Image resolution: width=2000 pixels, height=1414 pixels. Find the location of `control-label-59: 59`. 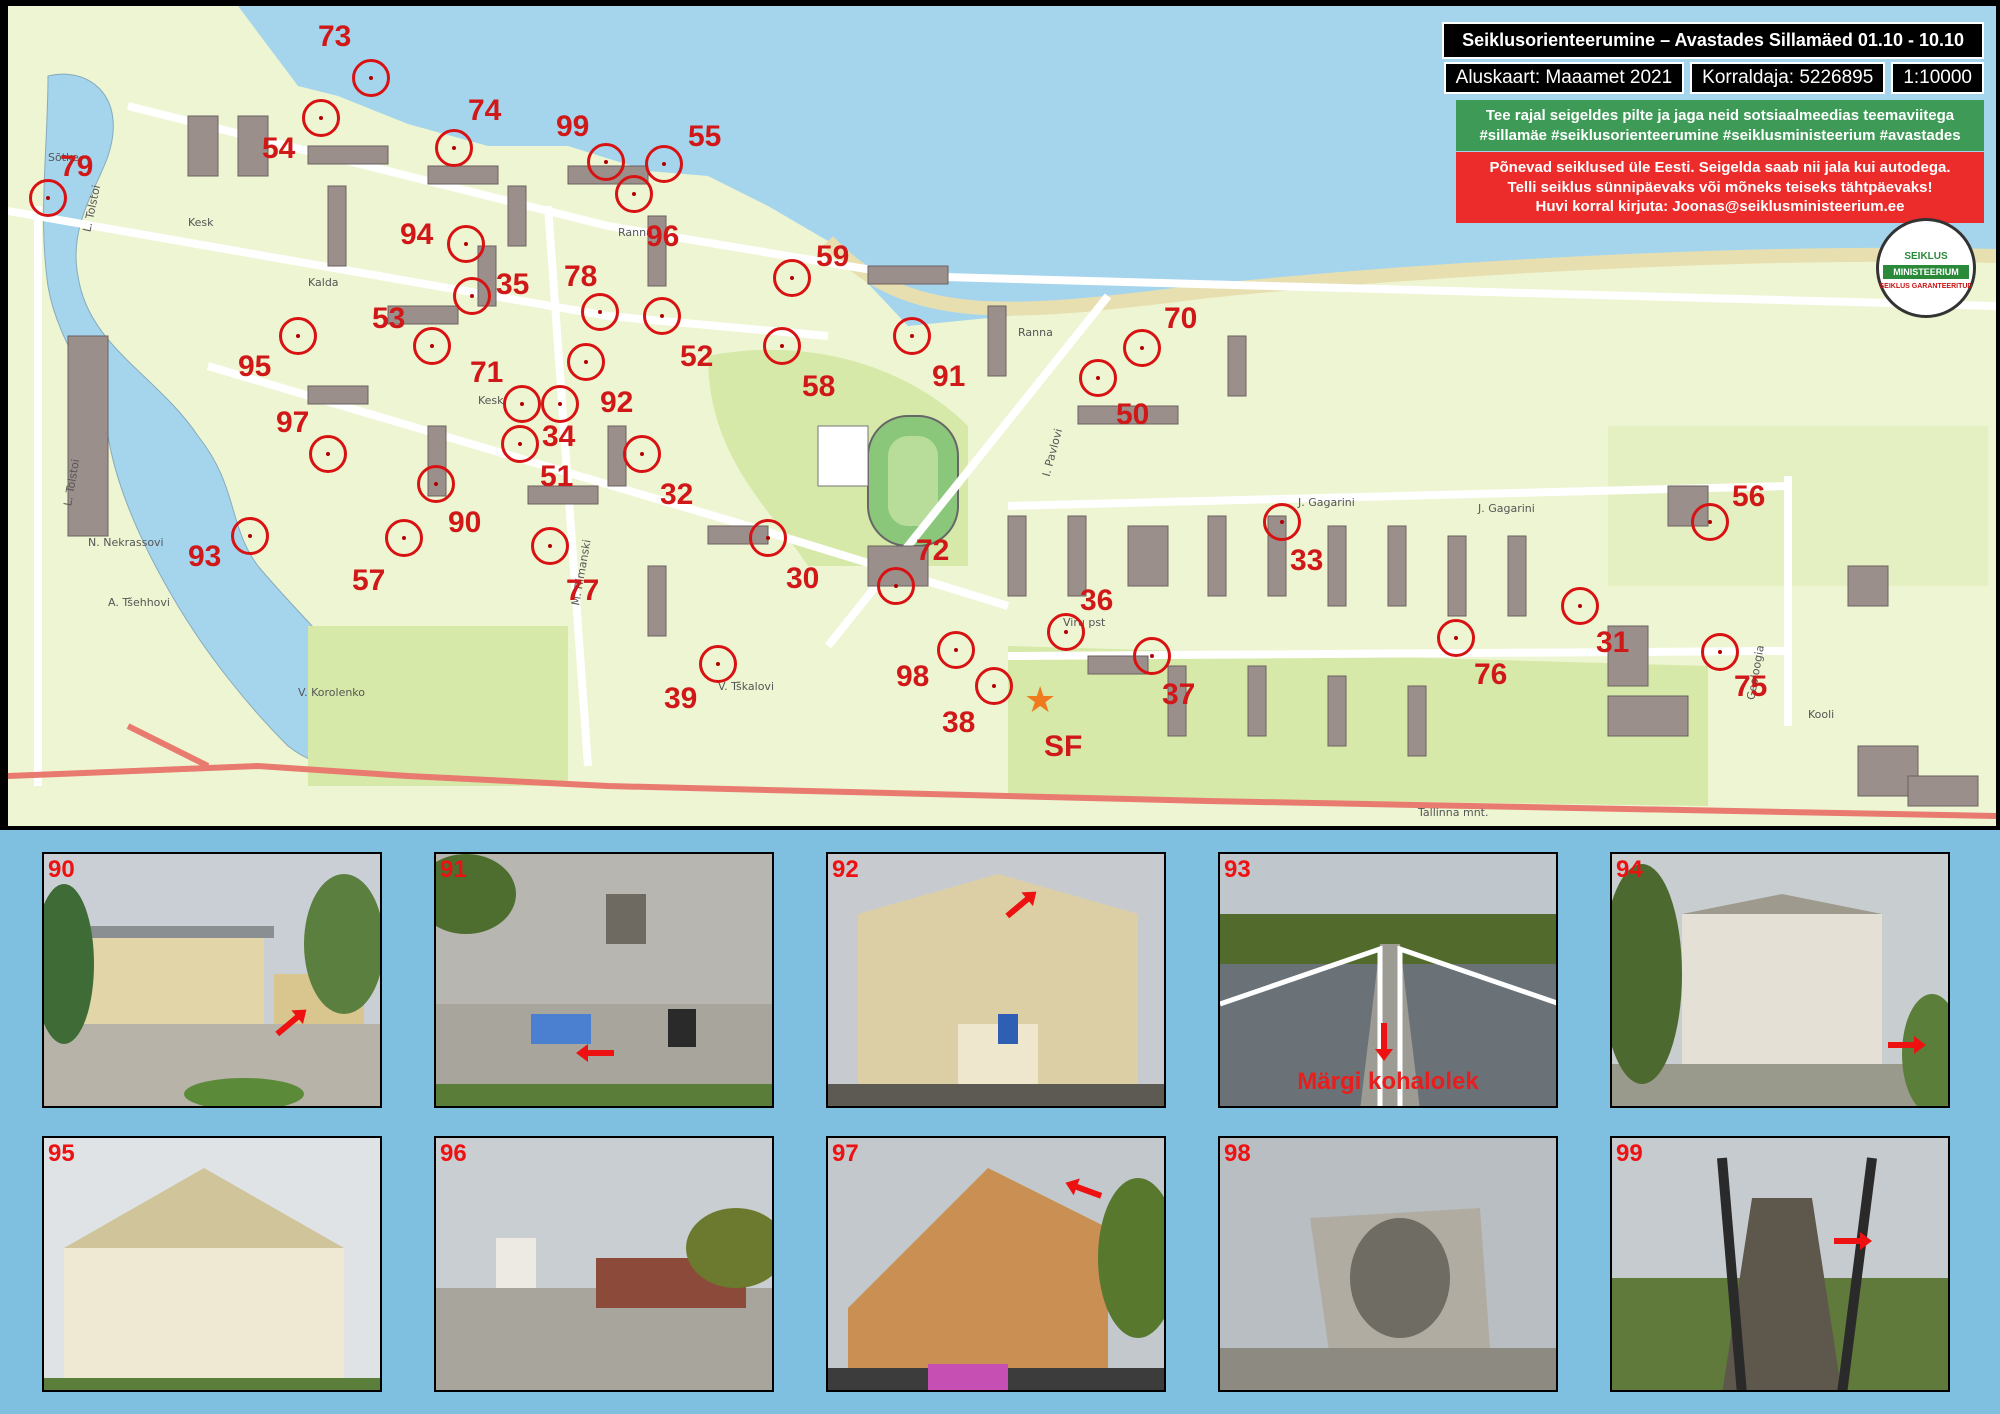

control-label-59: 59 is located at coordinates (833, 256).